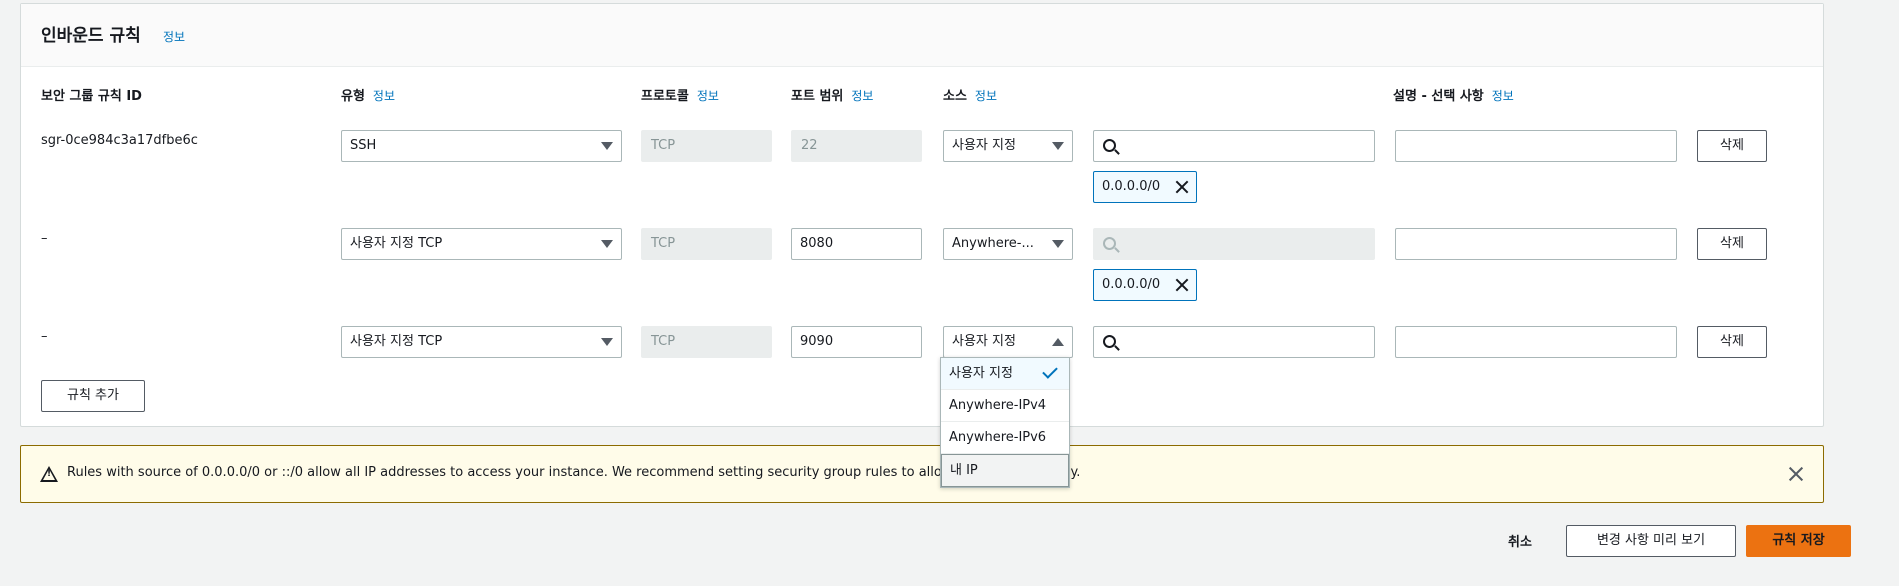 This screenshot has width=1899, height=586. What do you see at coordinates (986, 96) in the screenshot?
I see `source-info-link: 정보` at bounding box center [986, 96].